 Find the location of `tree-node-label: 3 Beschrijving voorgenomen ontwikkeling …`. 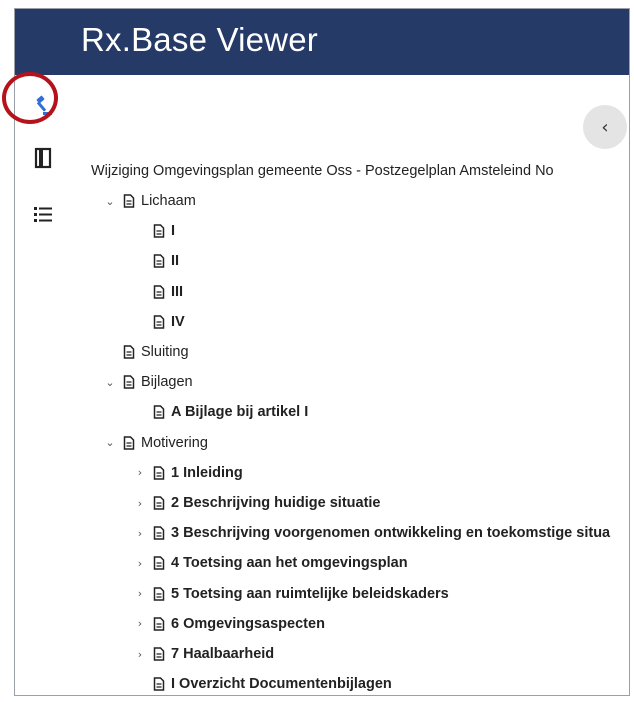

tree-node-label: 3 Beschrijving voorgenomen ontwikkeling … is located at coordinates (391, 533).